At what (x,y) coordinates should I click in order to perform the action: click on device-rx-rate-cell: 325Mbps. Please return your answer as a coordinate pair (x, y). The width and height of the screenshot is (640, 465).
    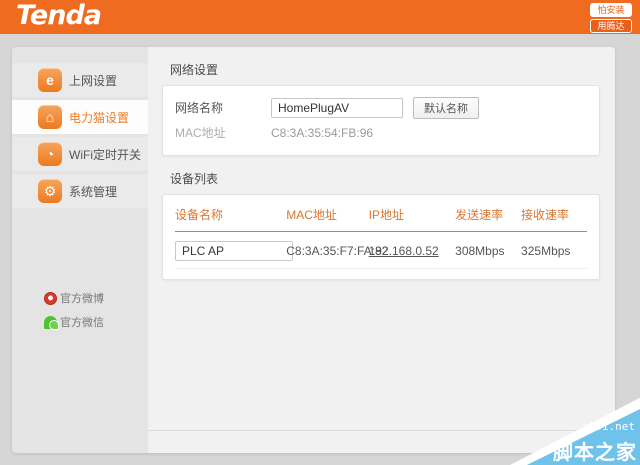
    Looking at the image, I should click on (554, 250).